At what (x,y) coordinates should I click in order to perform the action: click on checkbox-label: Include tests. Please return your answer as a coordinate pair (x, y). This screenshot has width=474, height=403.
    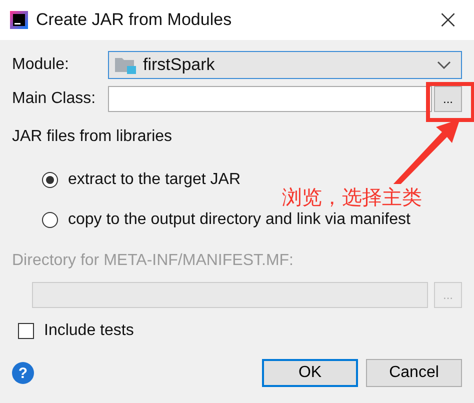
    Looking at the image, I should click on (89, 331).